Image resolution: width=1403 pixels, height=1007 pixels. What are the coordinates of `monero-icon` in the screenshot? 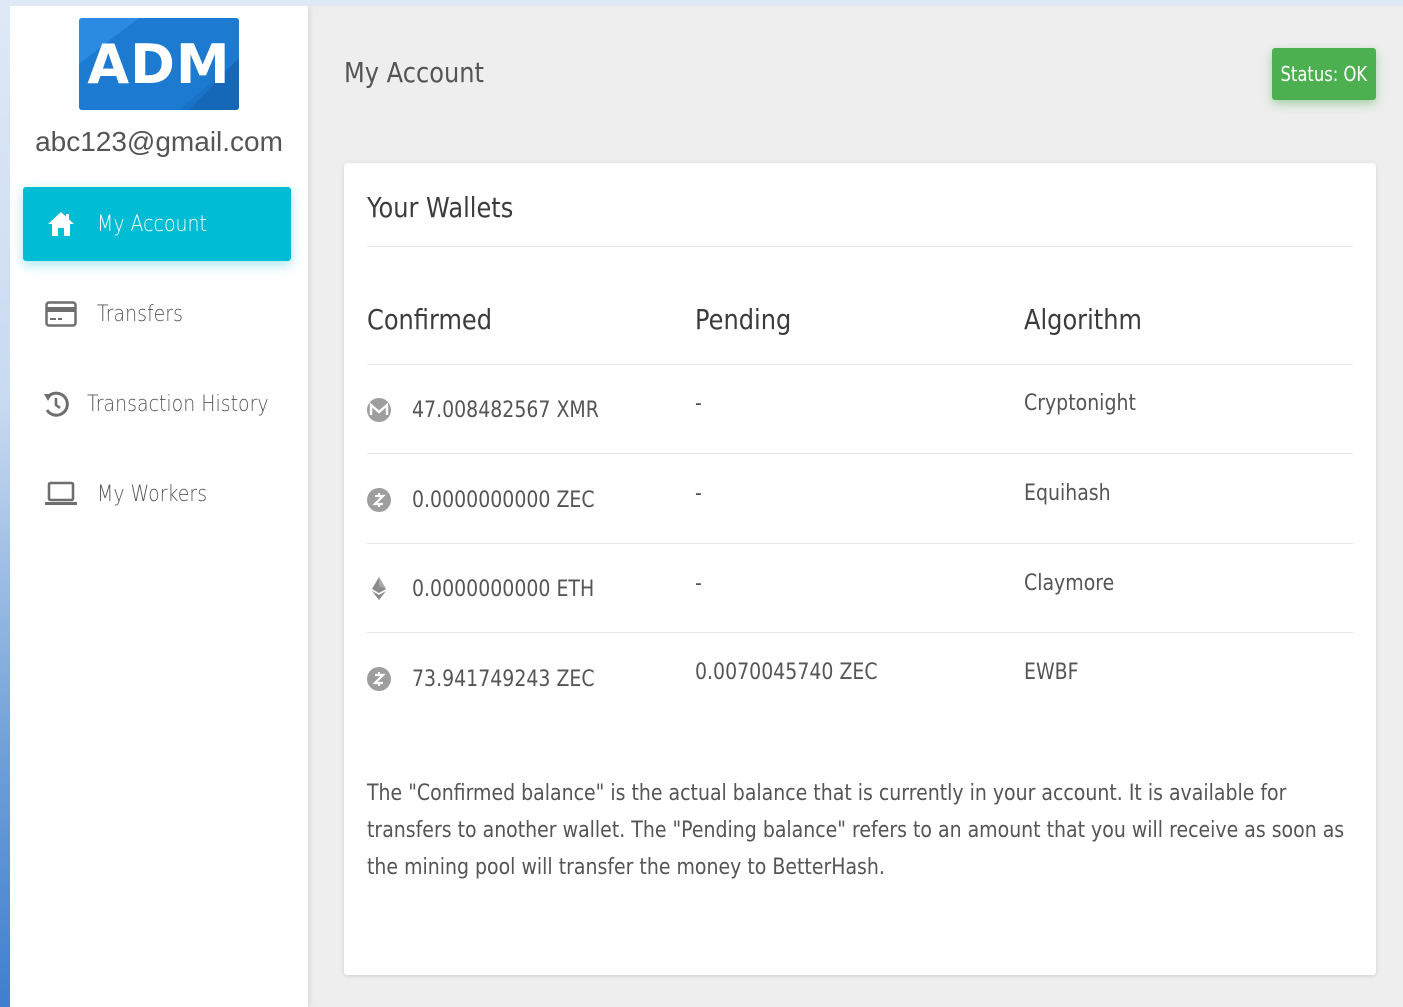 It's located at (379, 410).